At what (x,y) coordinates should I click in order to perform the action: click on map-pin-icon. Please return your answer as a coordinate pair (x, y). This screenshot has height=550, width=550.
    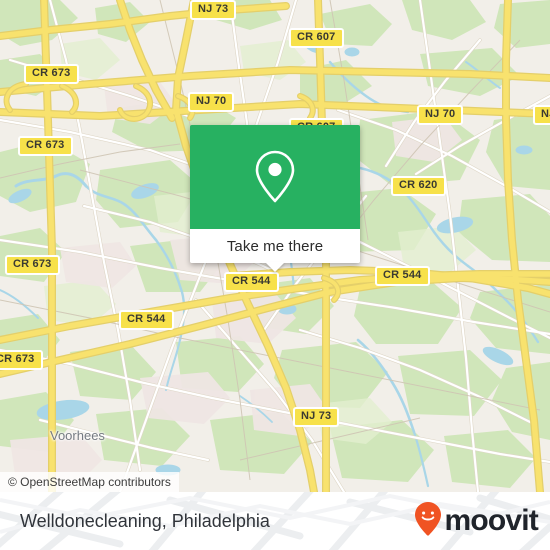
    Looking at the image, I should click on (275, 177).